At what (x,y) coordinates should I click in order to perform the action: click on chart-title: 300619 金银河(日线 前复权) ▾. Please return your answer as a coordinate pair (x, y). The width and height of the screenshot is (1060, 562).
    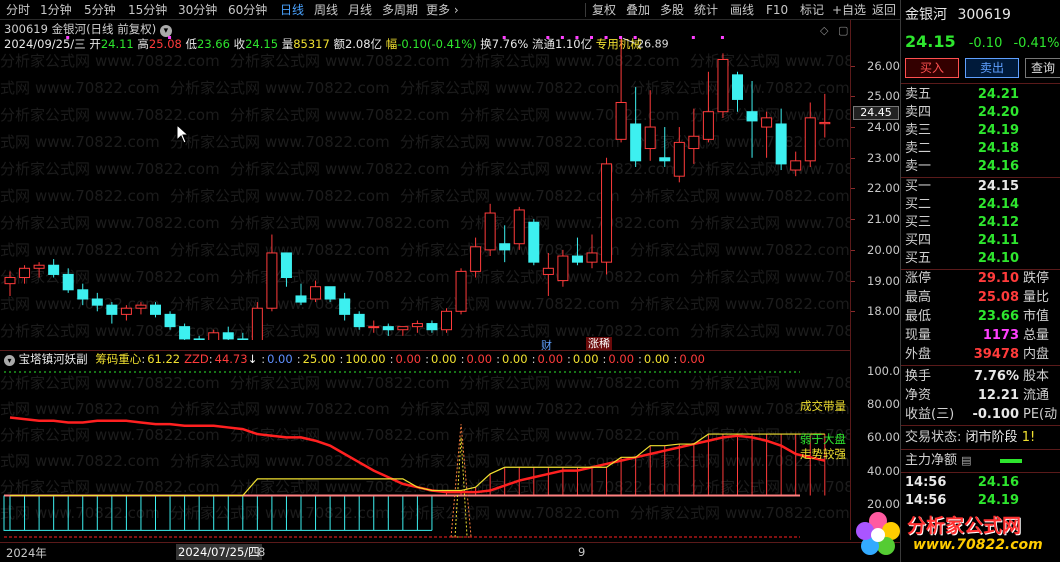
    Looking at the image, I should click on (88, 29).